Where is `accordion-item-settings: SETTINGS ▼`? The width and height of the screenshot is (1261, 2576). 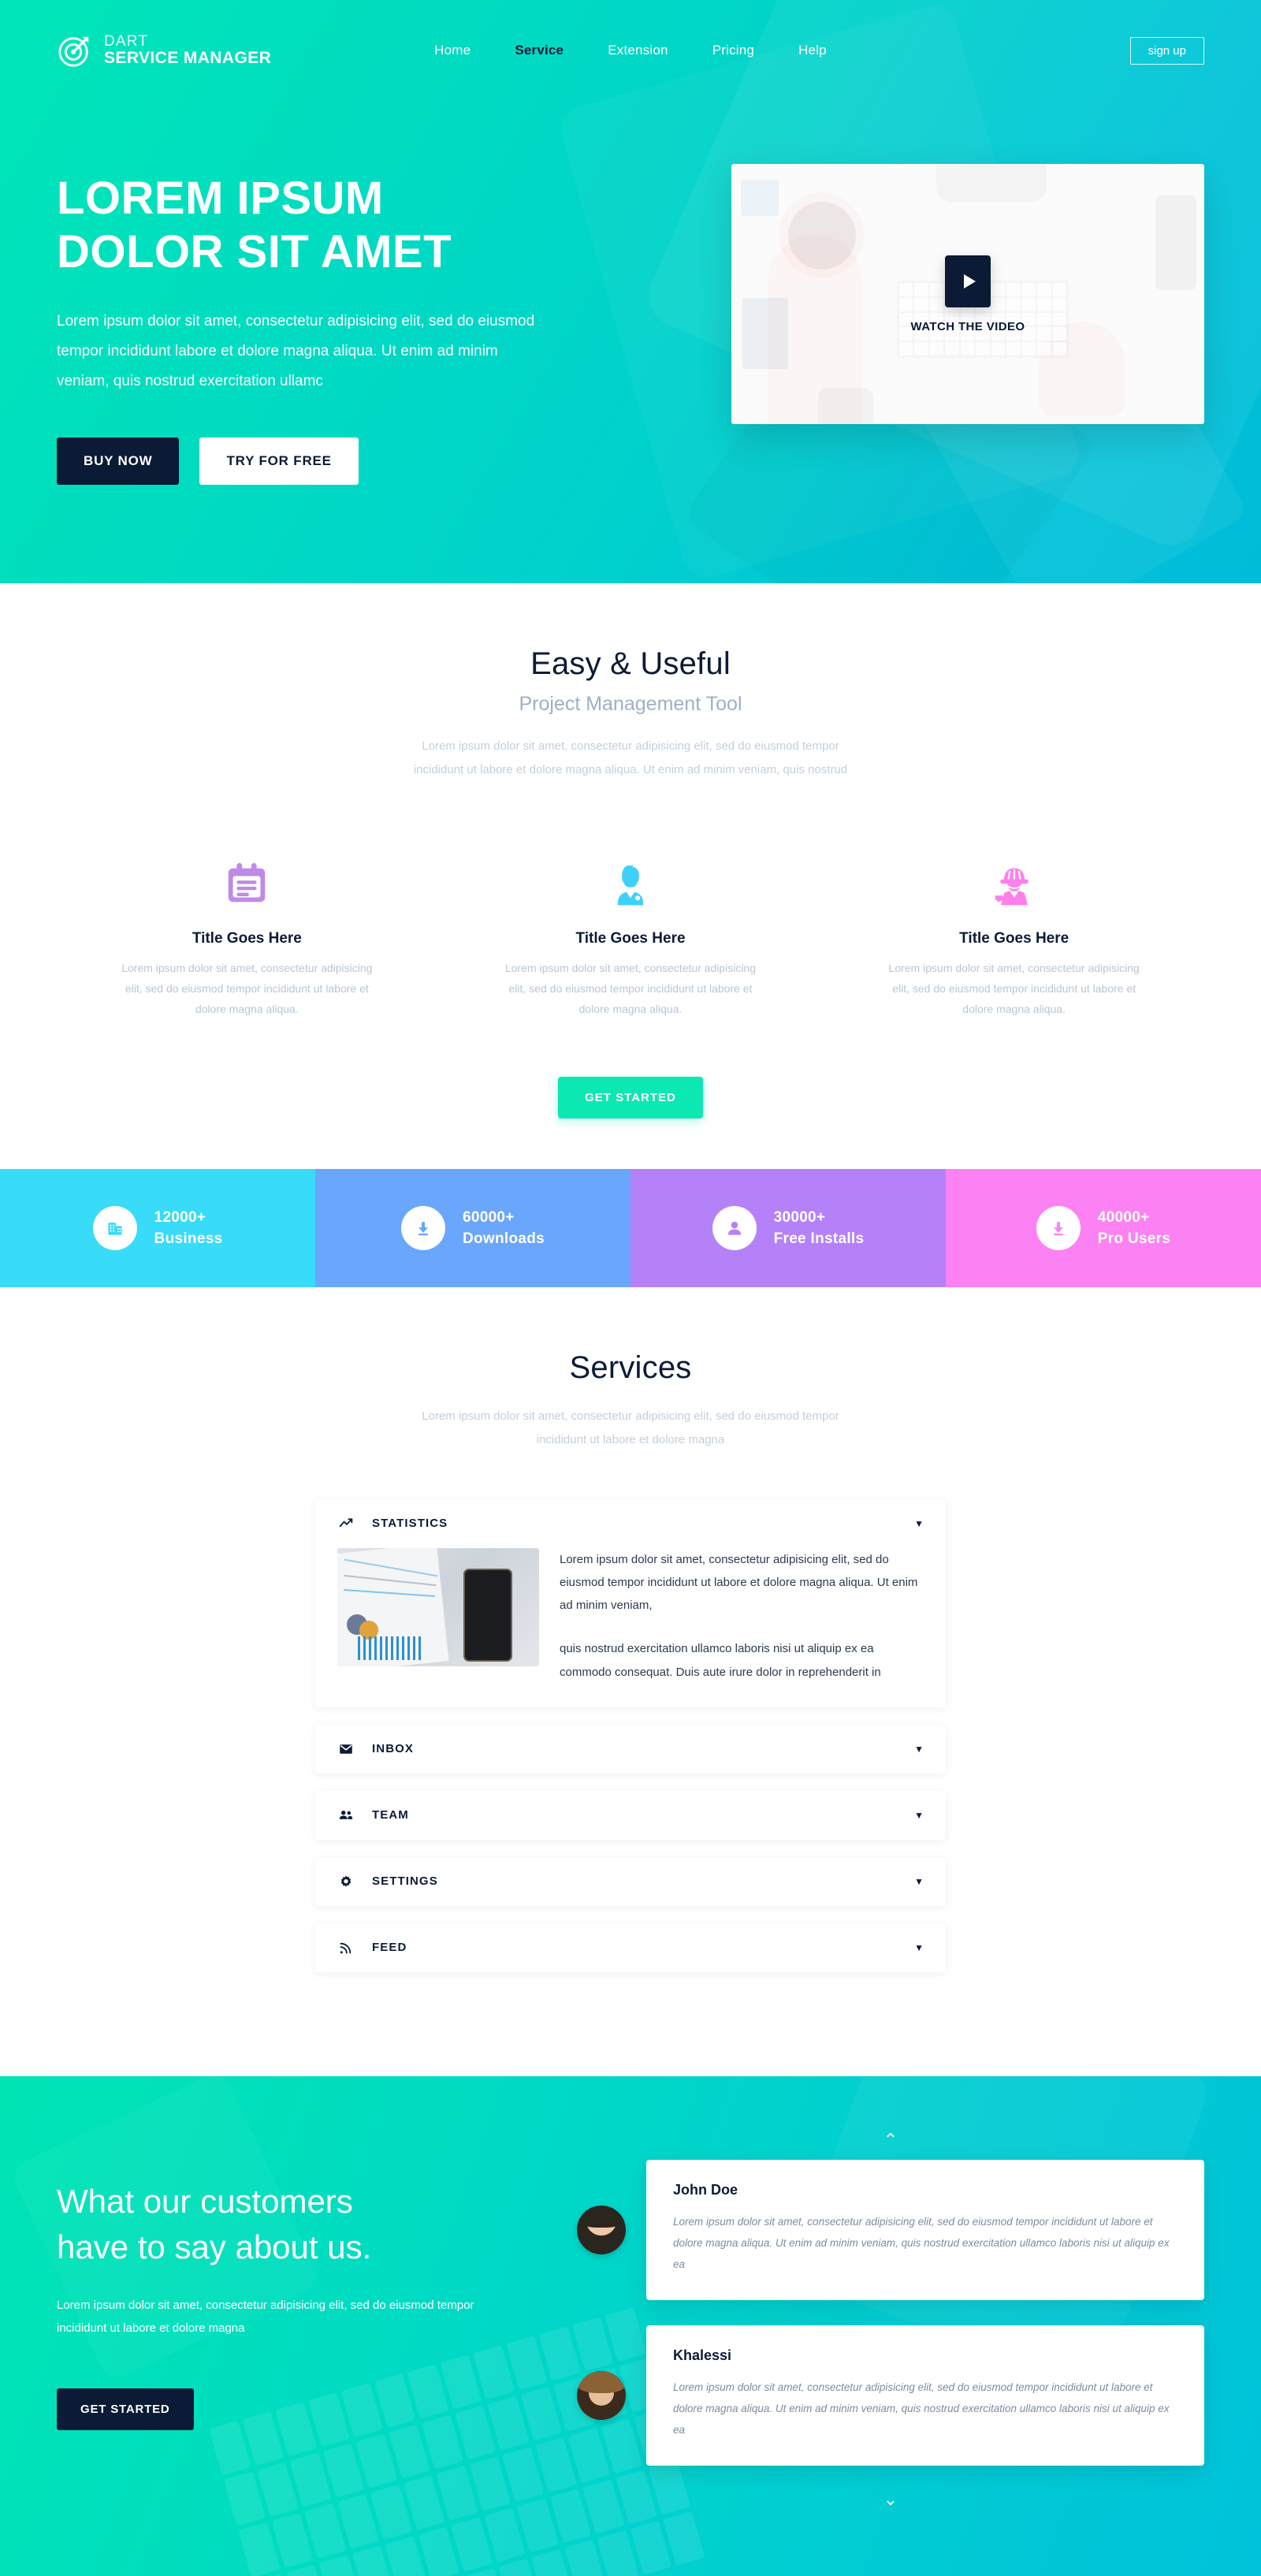
accordion-item-settings: SETTINGS ▼ is located at coordinates (630, 1881).